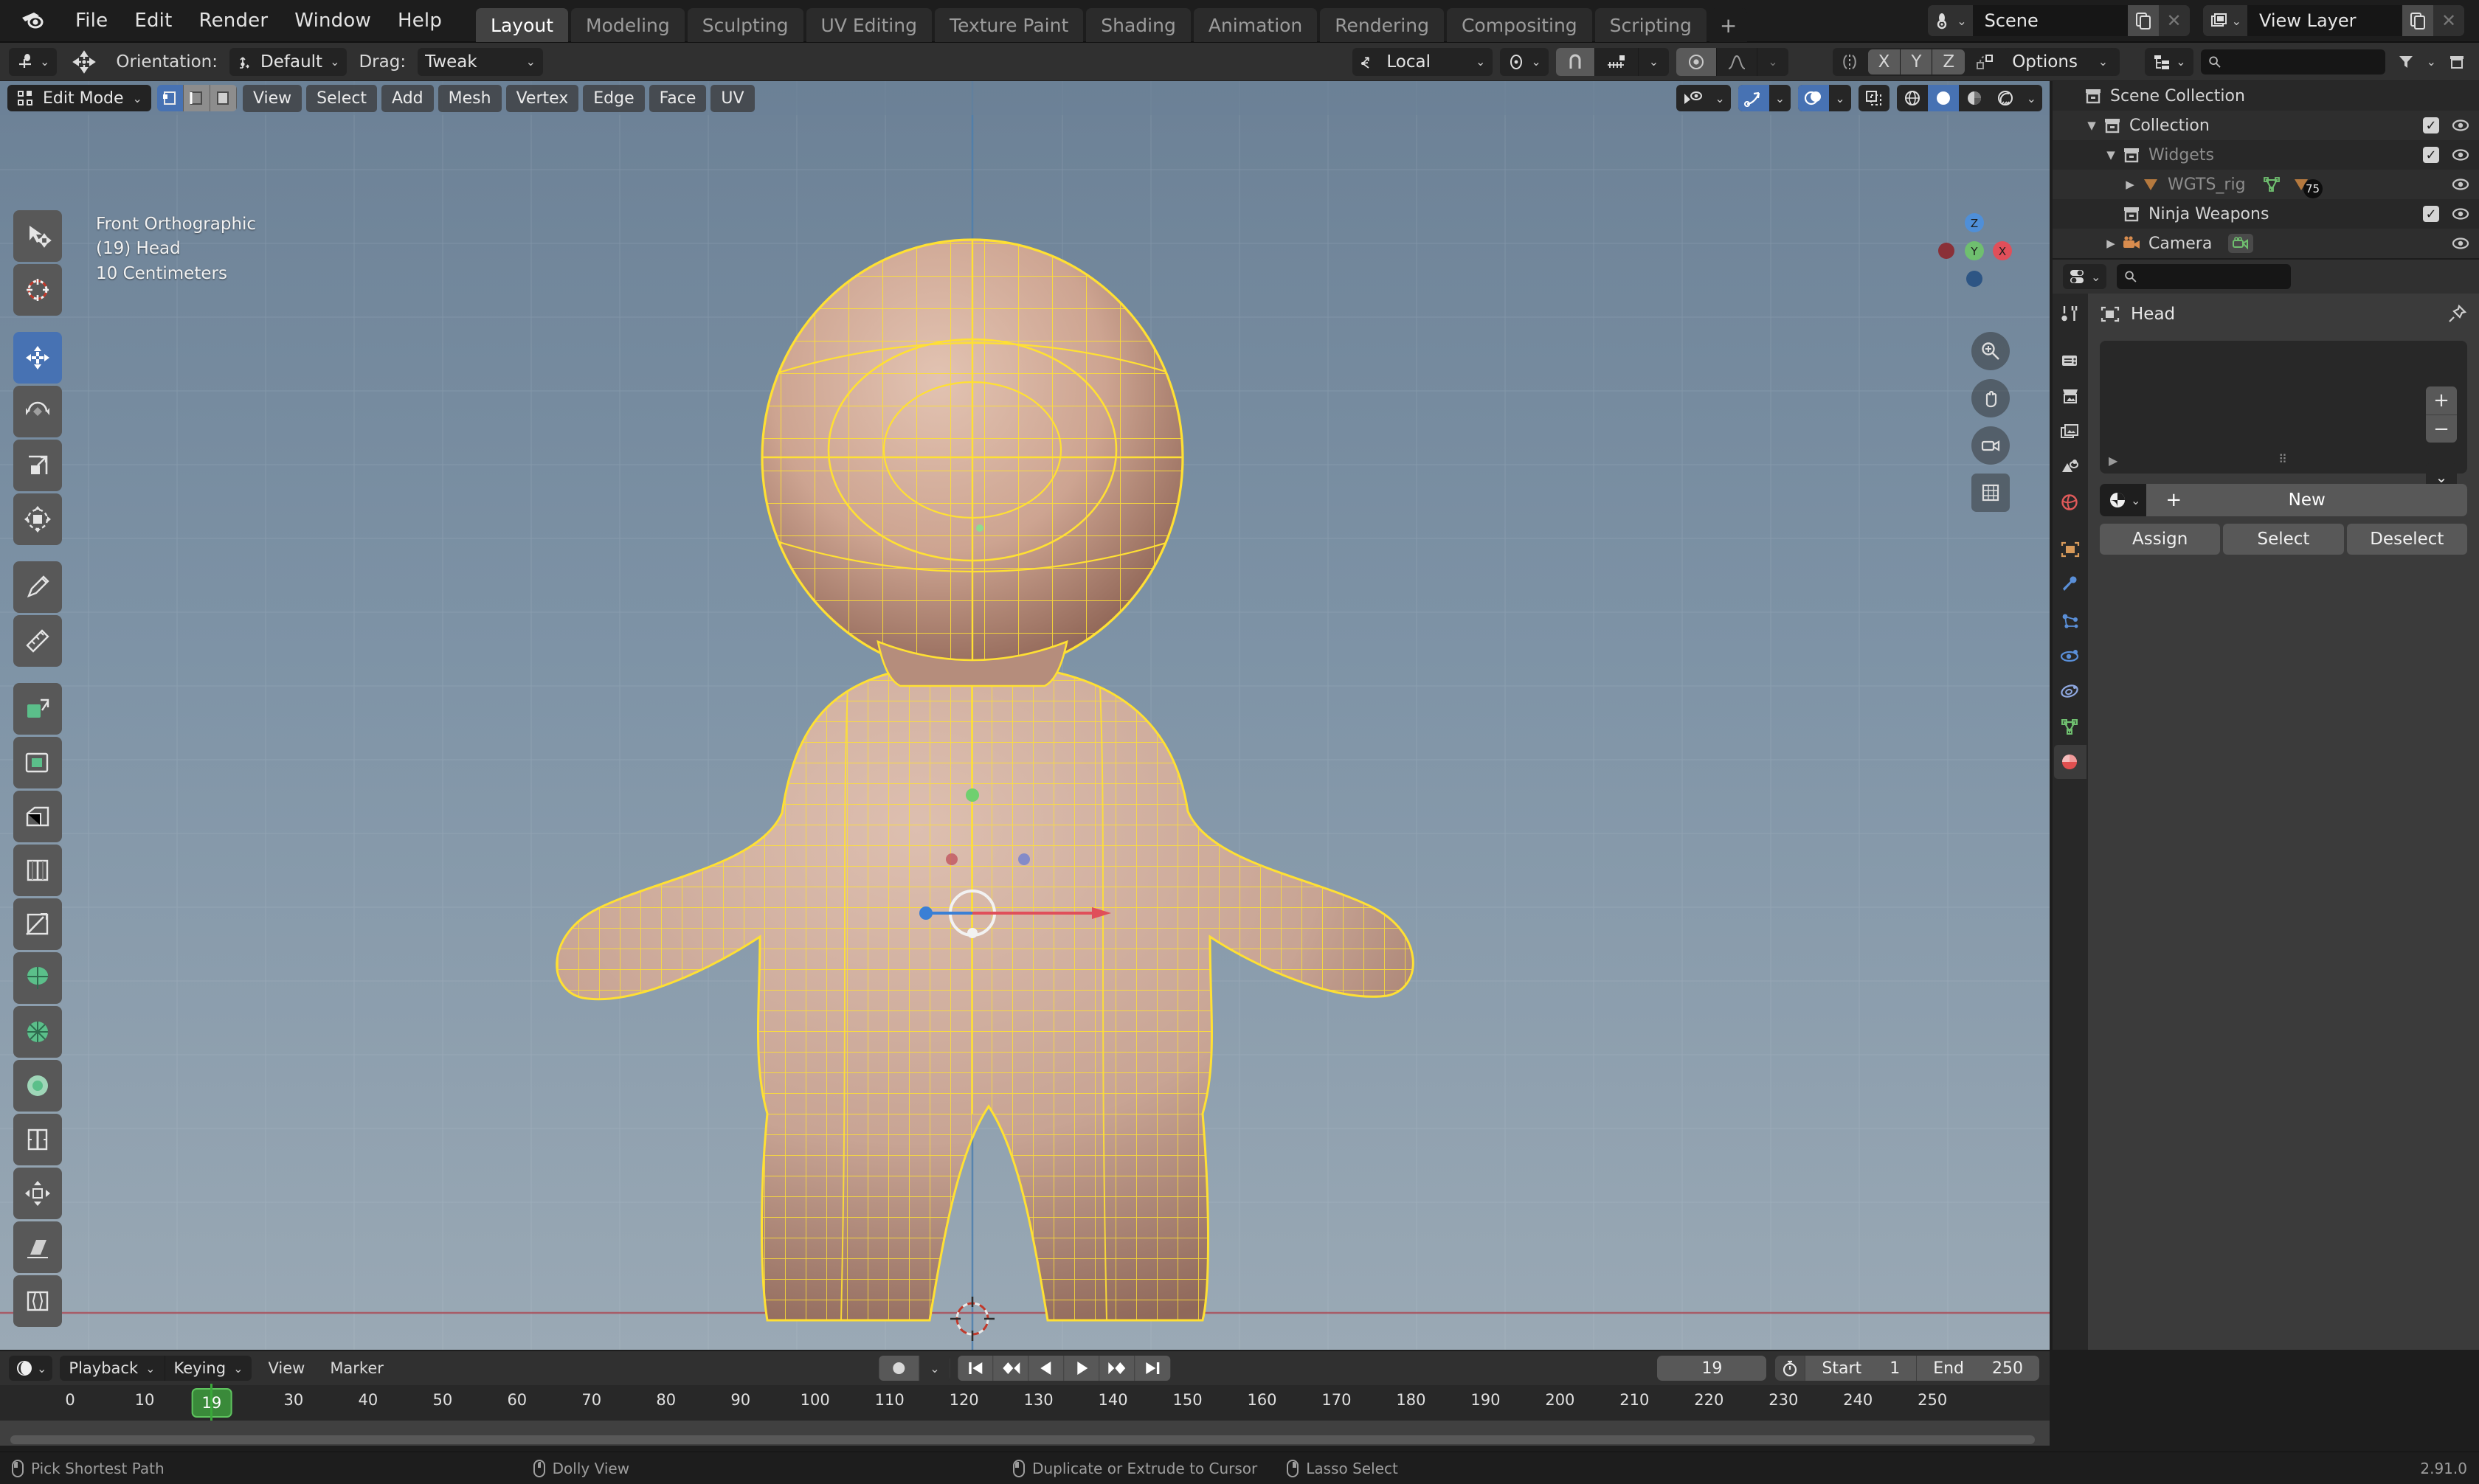 The width and height of the screenshot is (2479, 1484). Describe the element at coordinates (1117, 1368) in the screenshot. I see `jump-to-next-keyframe-button` at that location.